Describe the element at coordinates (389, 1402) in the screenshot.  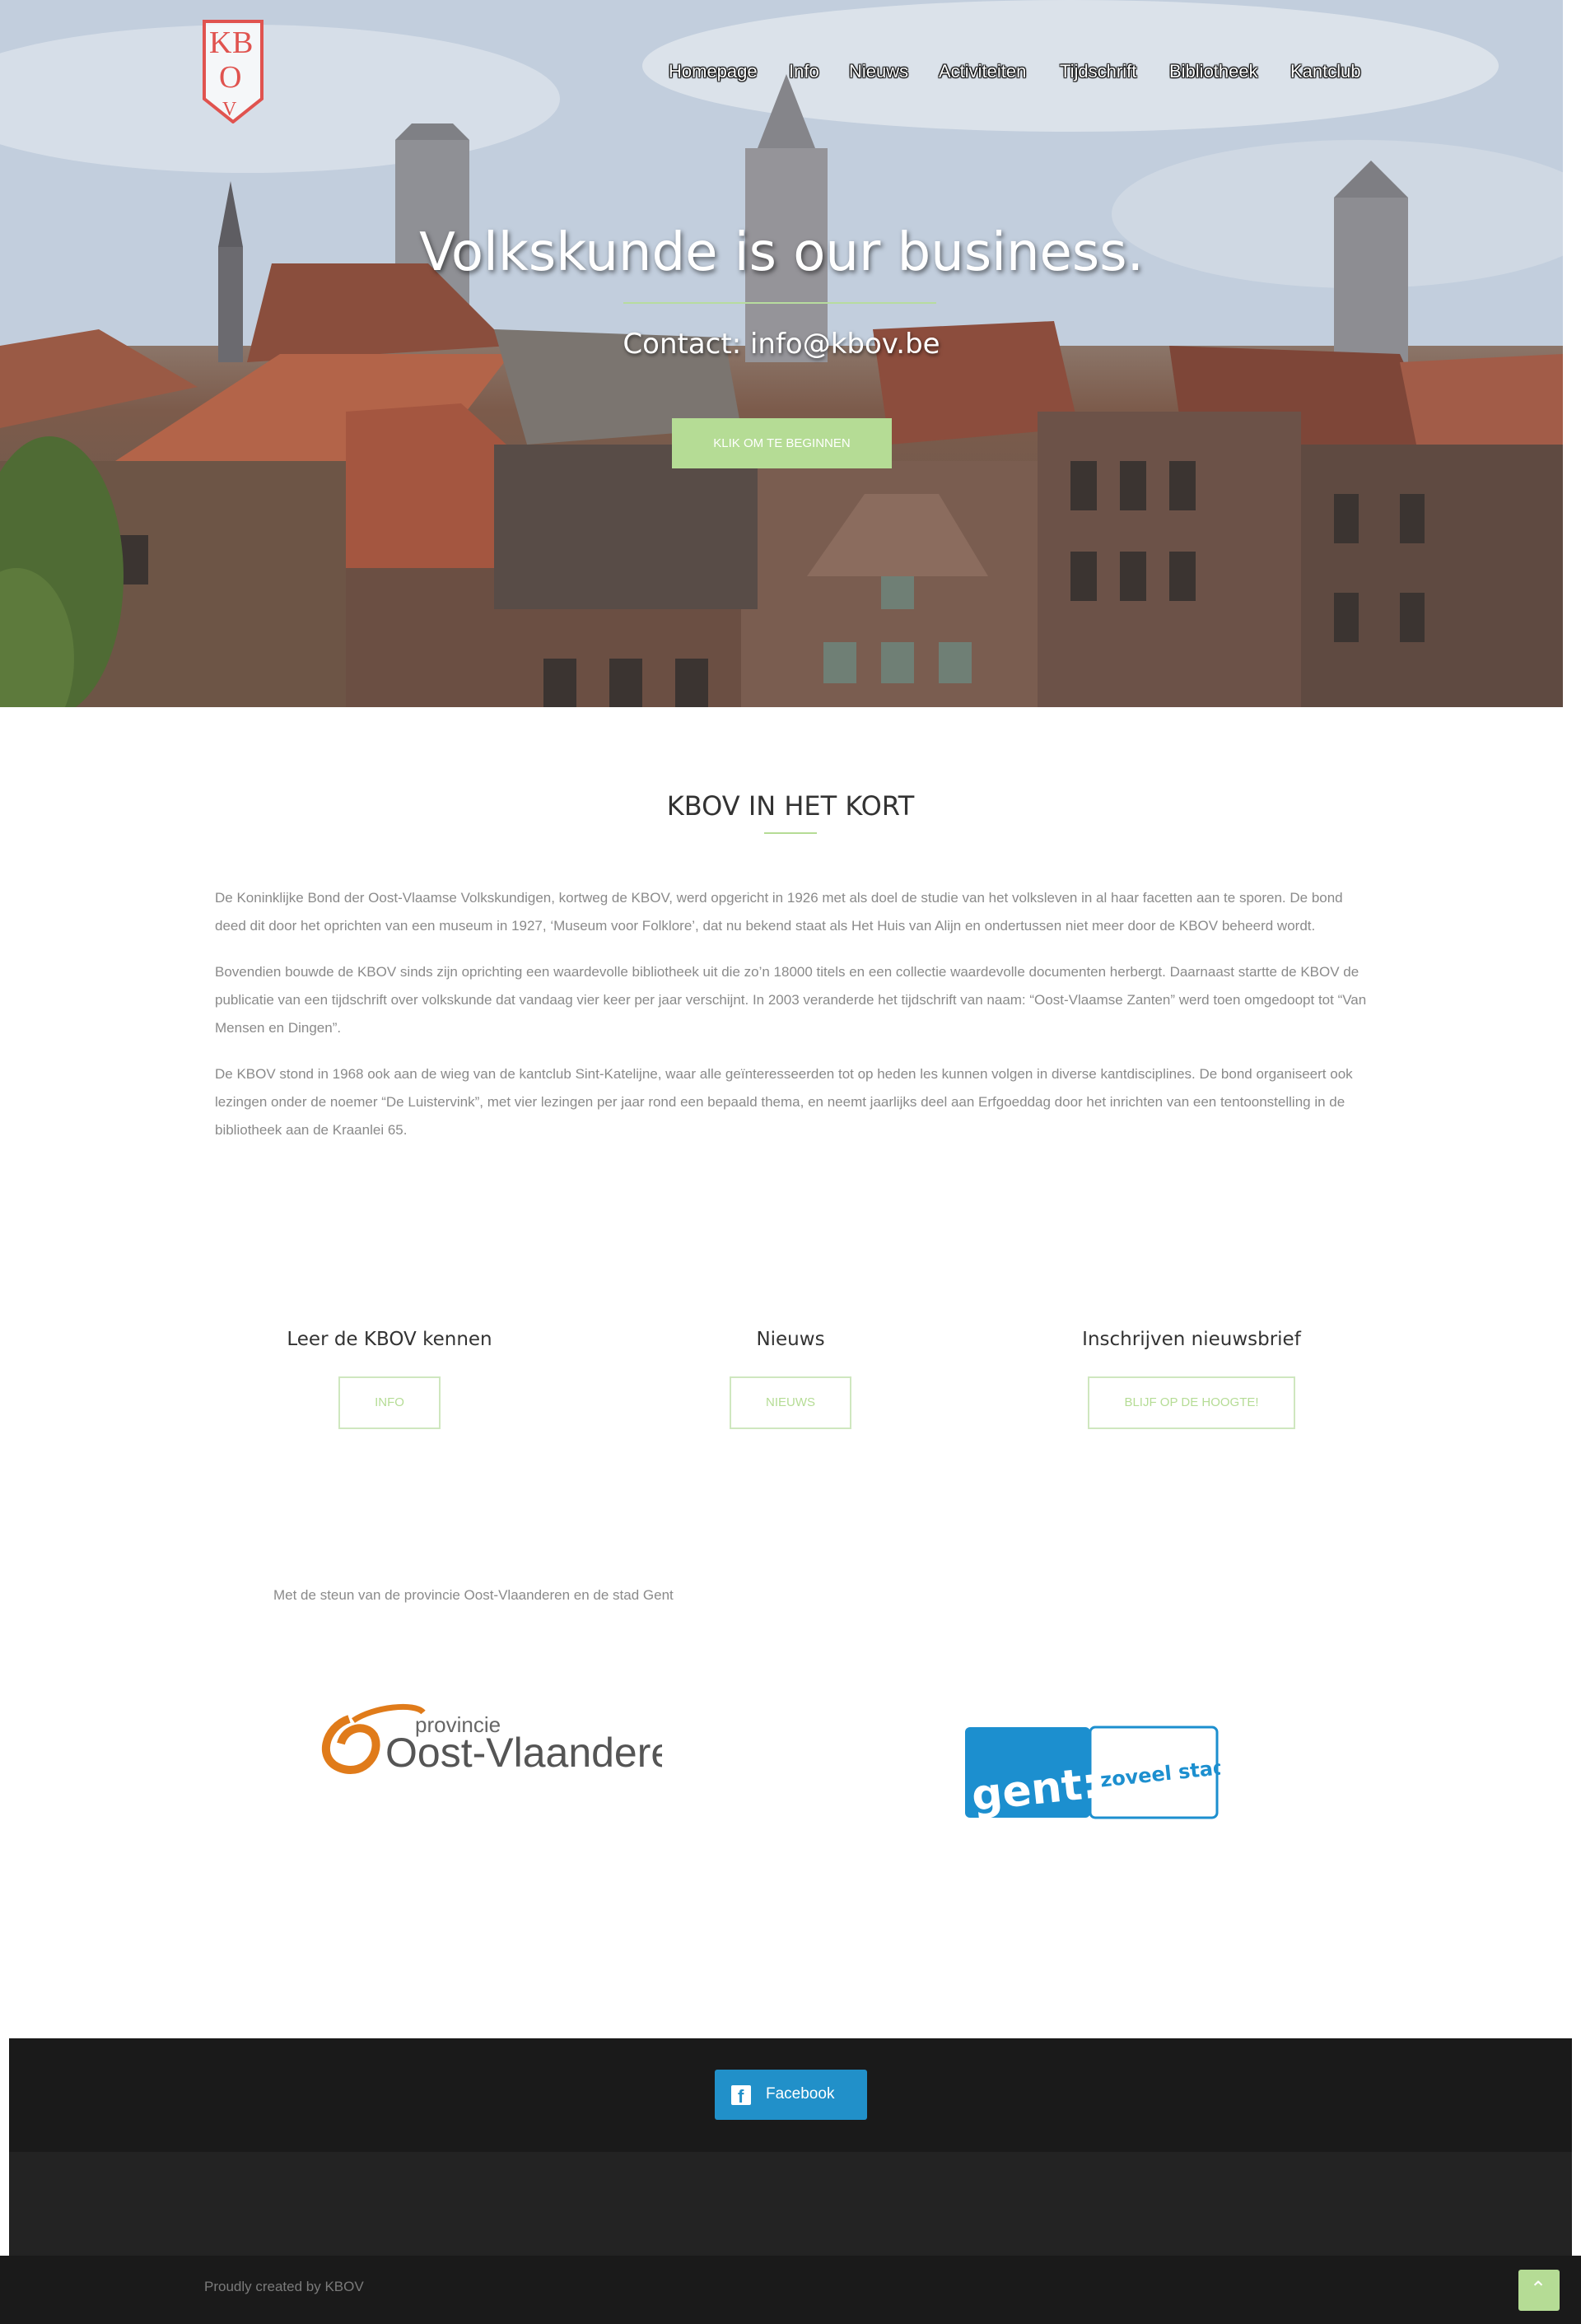
I see `info-button: INFO` at that location.